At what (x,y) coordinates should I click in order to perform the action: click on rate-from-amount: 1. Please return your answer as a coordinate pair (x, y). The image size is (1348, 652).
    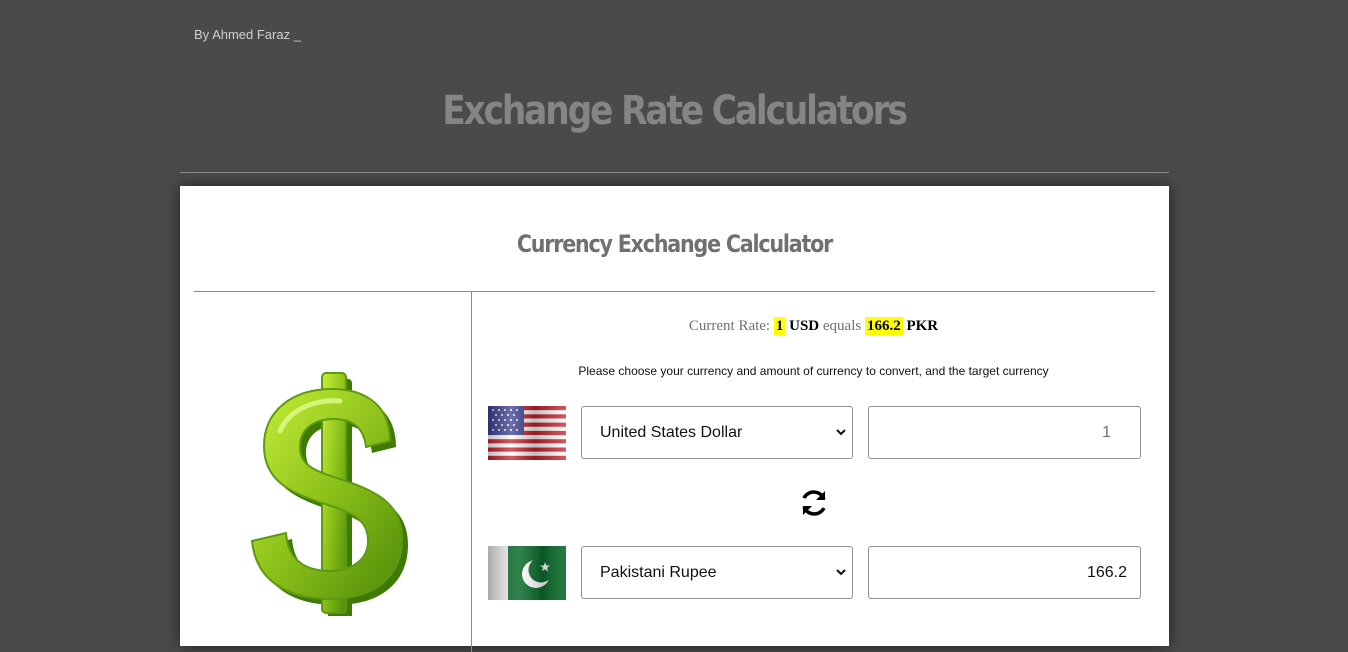
    Looking at the image, I should click on (779, 326).